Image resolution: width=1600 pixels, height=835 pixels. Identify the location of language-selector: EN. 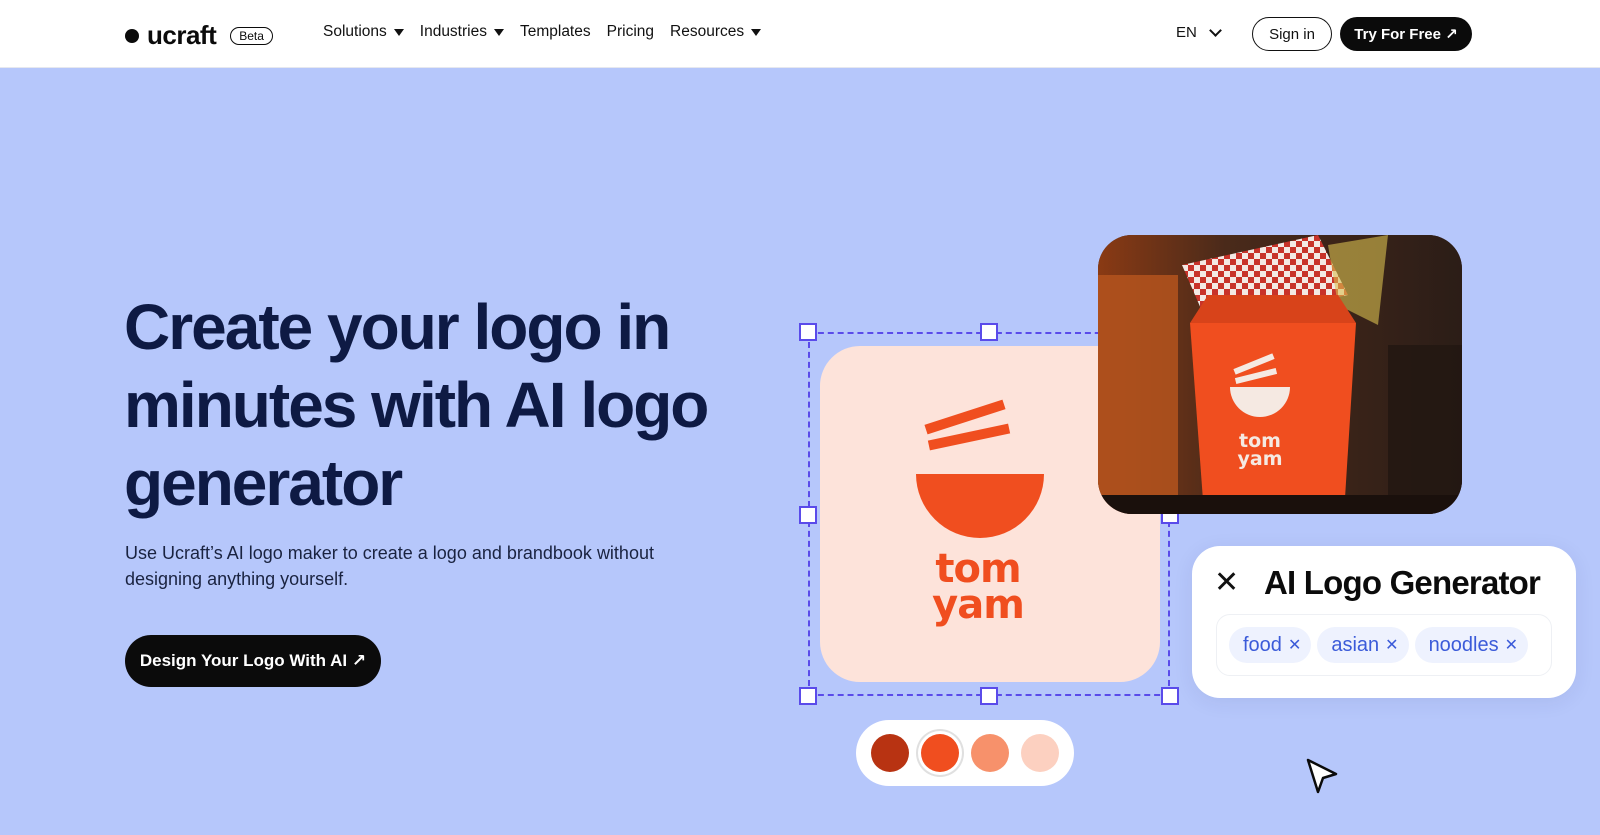
(1199, 32).